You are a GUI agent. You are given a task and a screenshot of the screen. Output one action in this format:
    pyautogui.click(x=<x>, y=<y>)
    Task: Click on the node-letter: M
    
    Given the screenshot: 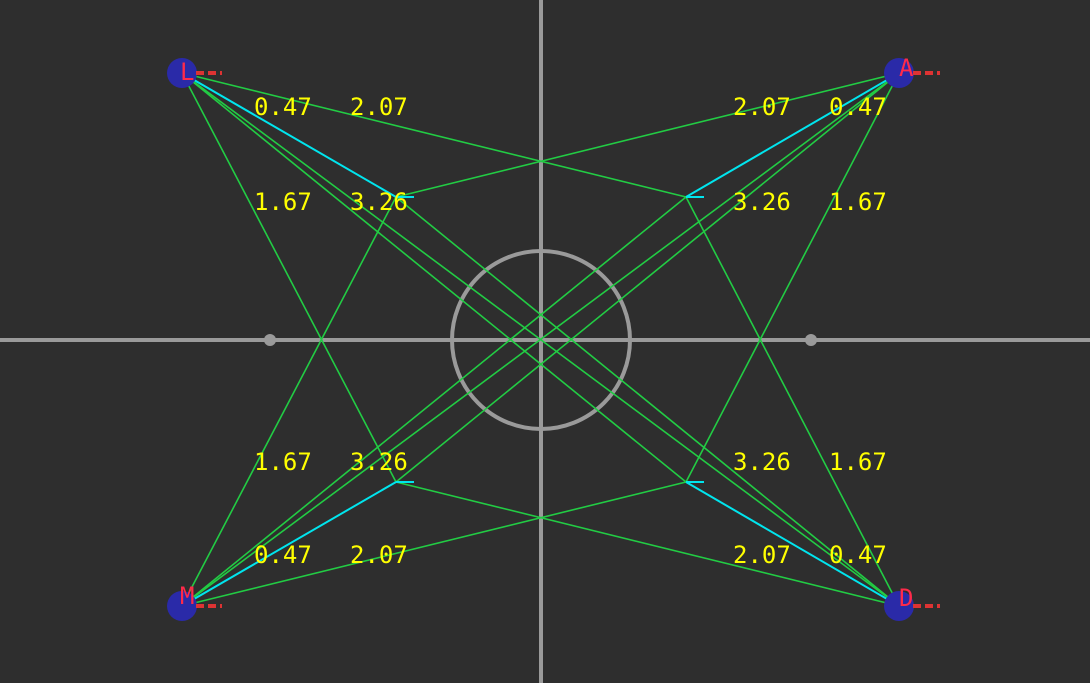 What is the action you would take?
    pyautogui.click(x=187, y=596)
    